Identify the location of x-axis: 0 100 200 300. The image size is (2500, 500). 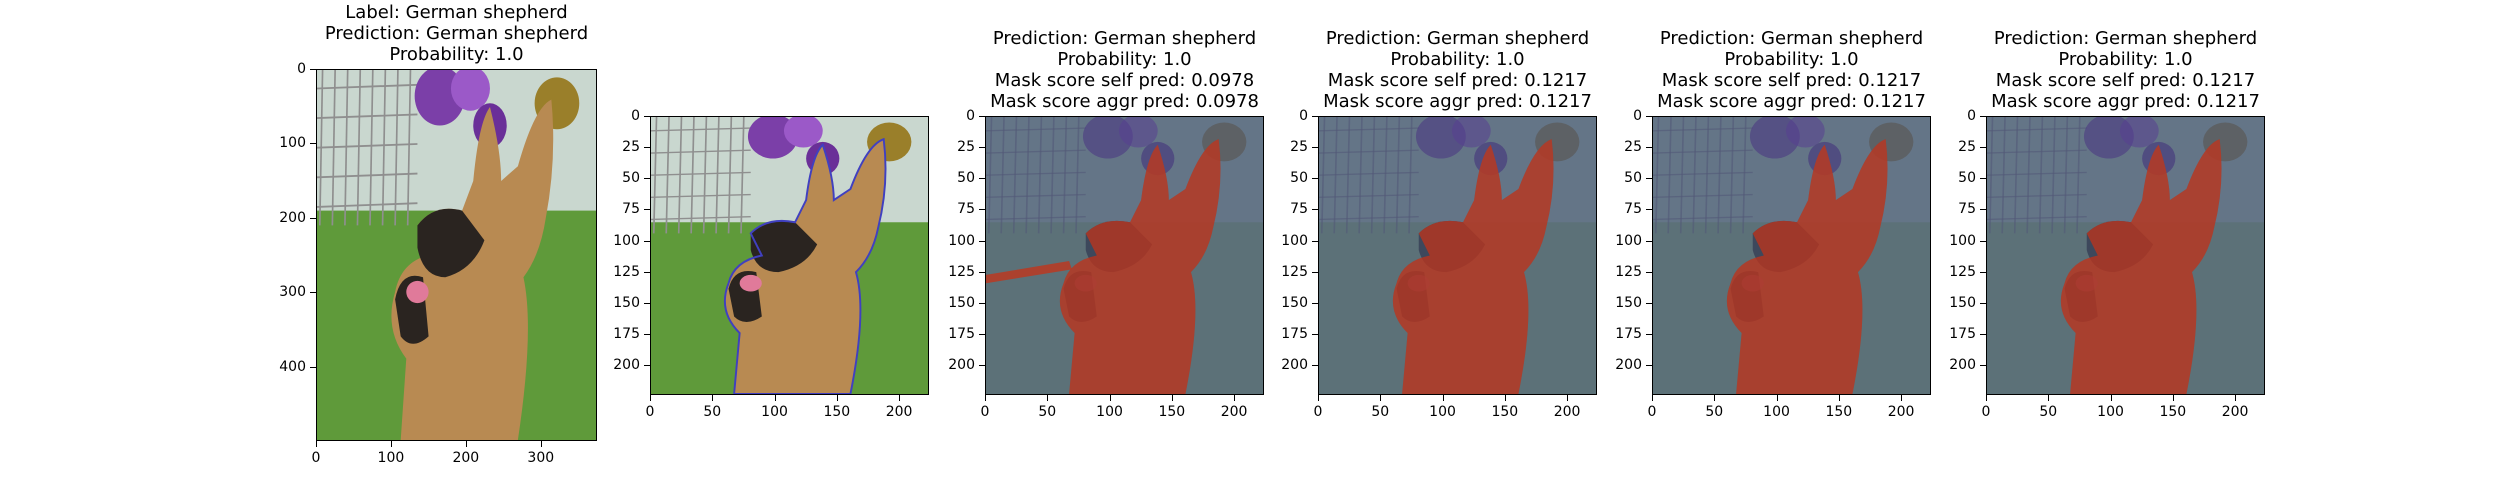
(454, 454).